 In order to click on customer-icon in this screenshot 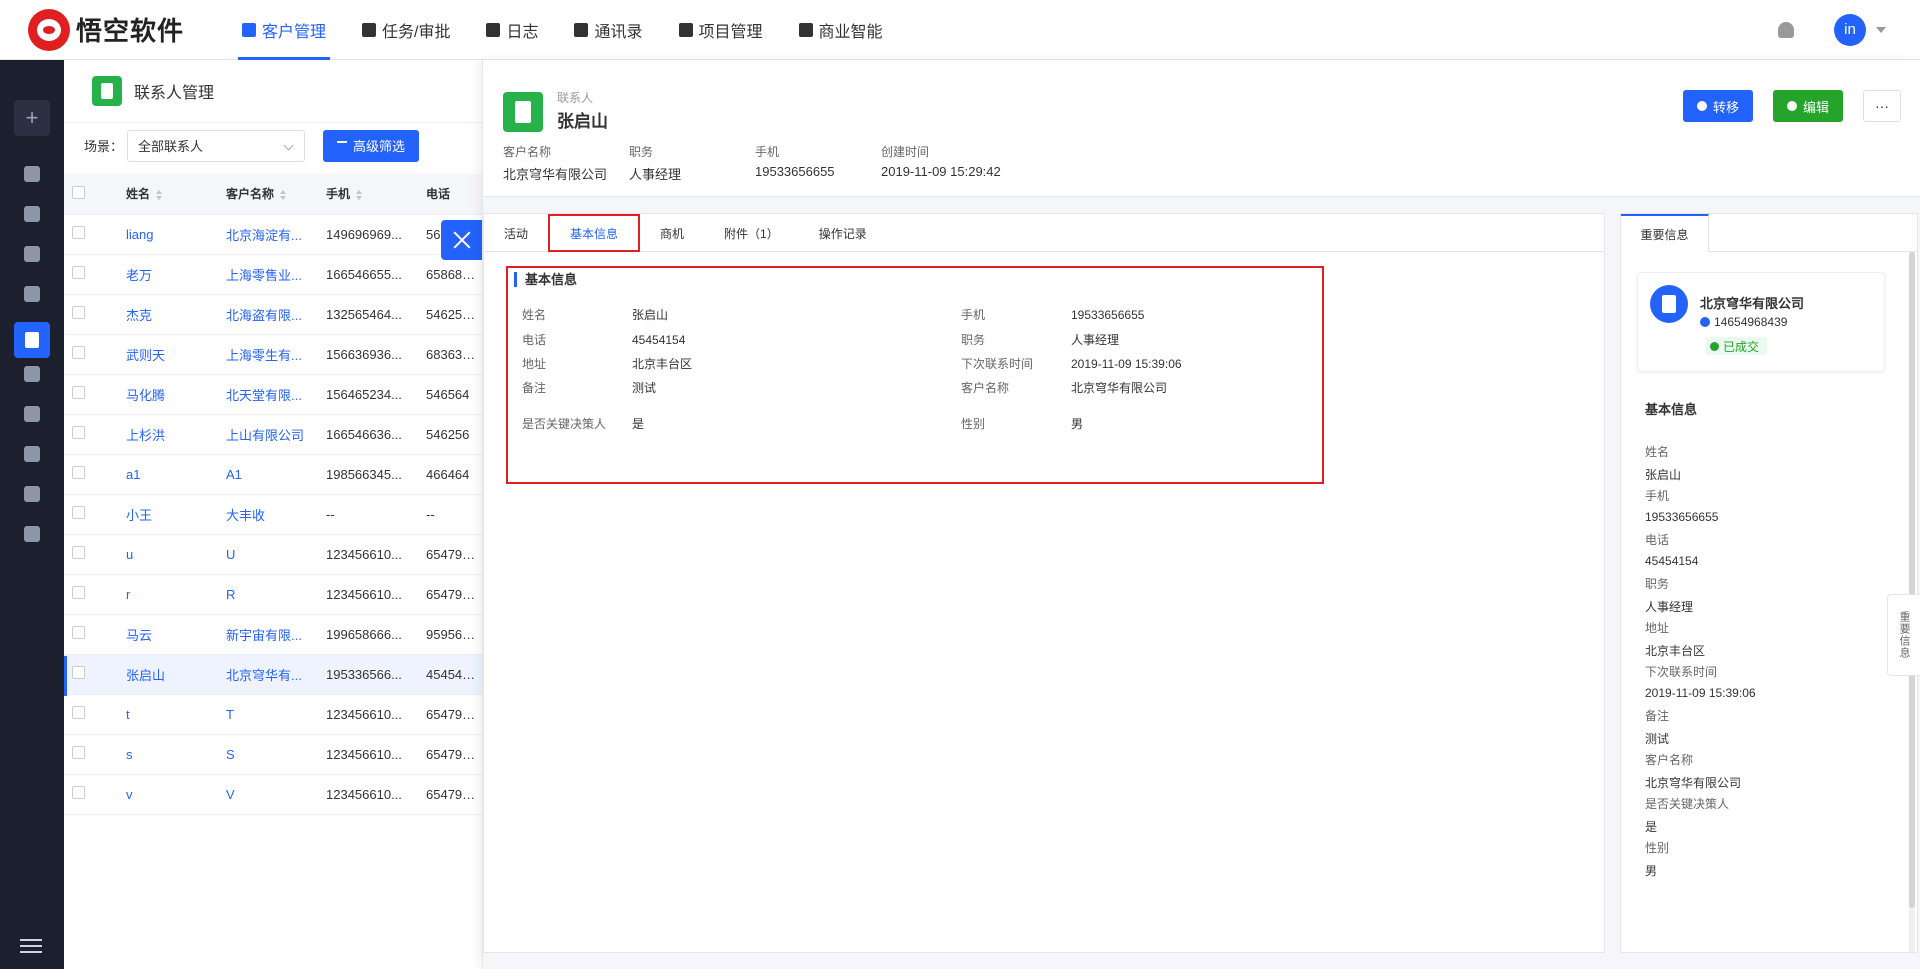, I will do `click(32, 294)`.